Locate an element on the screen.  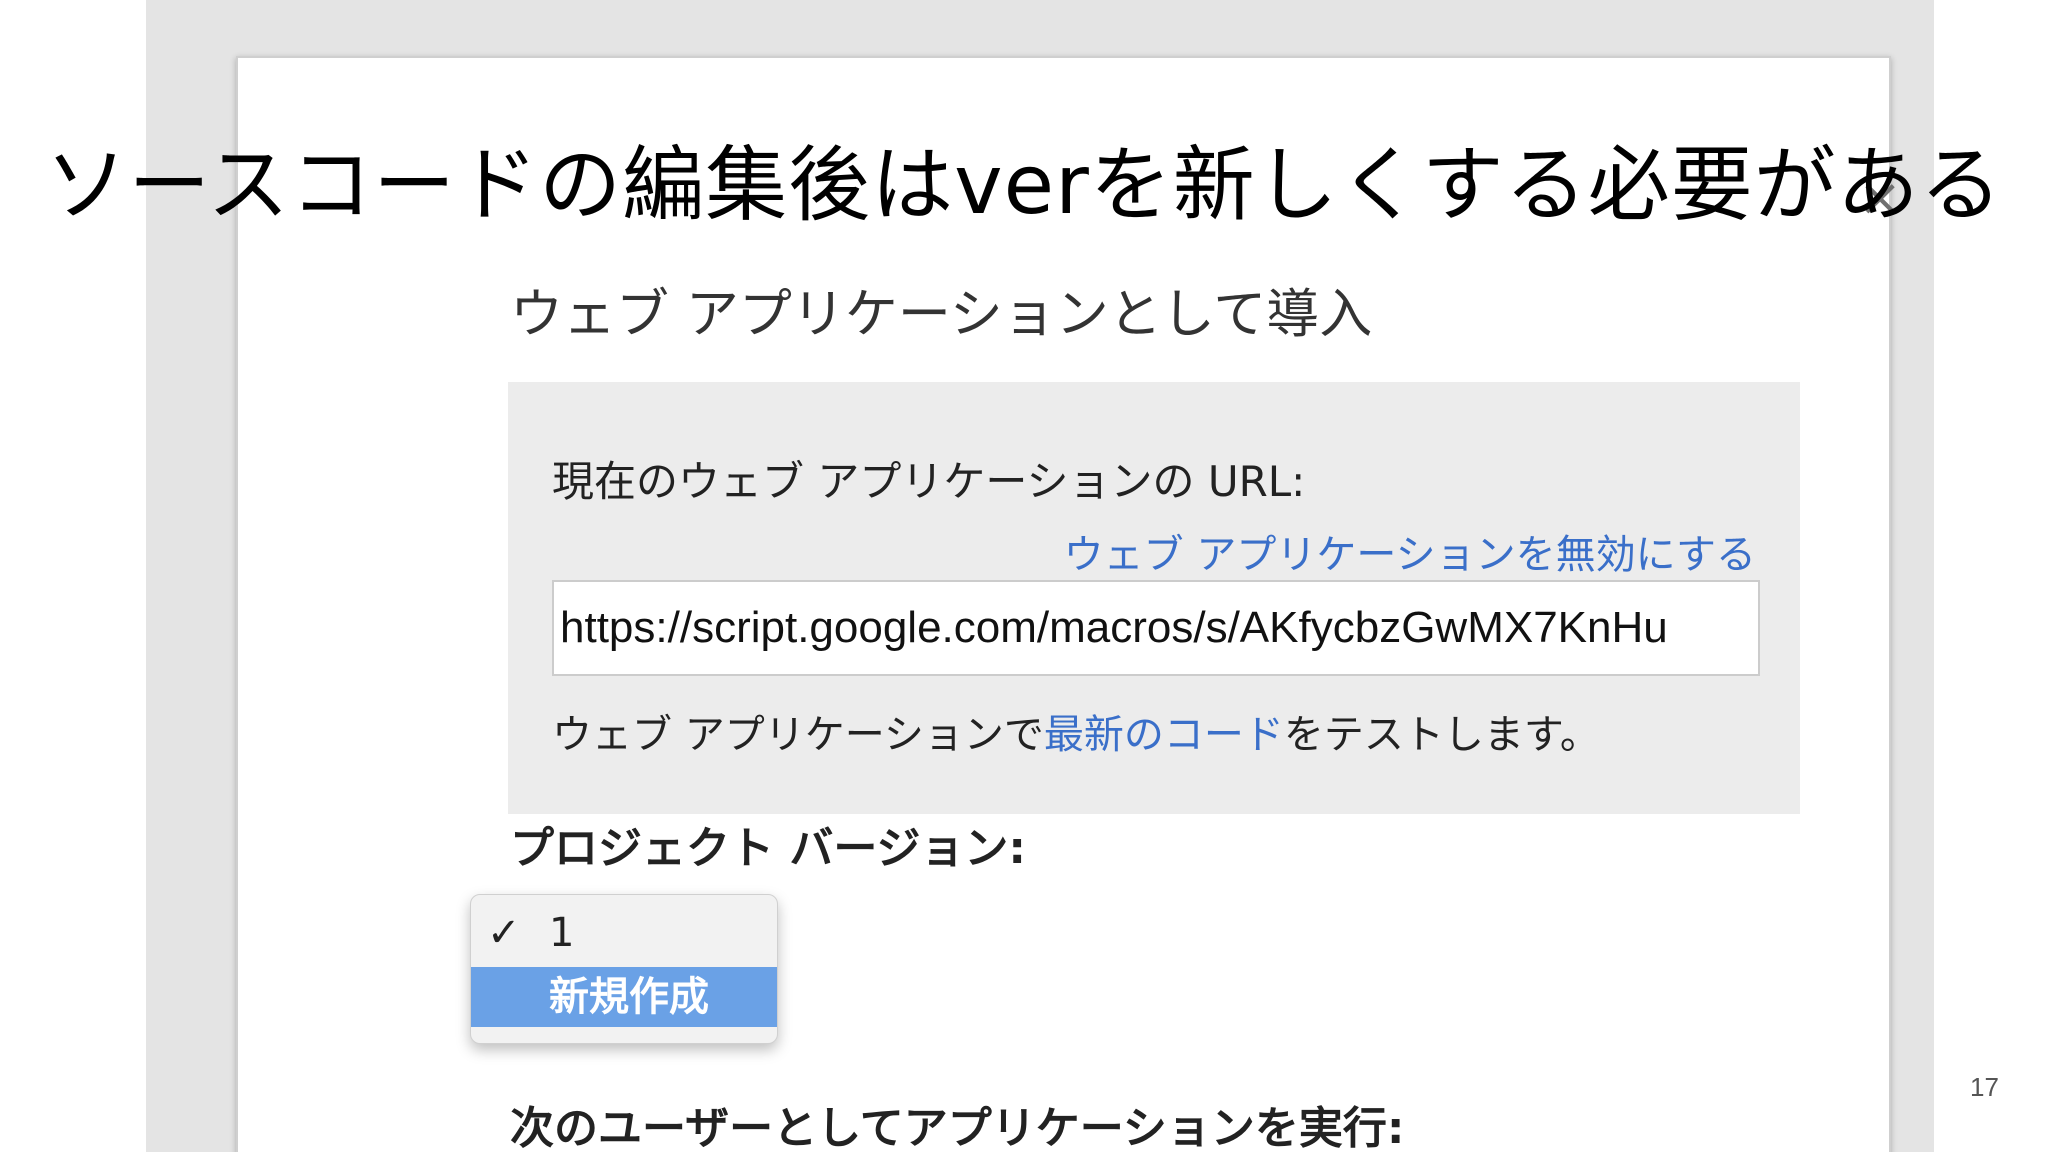
version-option-1: ✓ 1 is located at coordinates (624, 933).